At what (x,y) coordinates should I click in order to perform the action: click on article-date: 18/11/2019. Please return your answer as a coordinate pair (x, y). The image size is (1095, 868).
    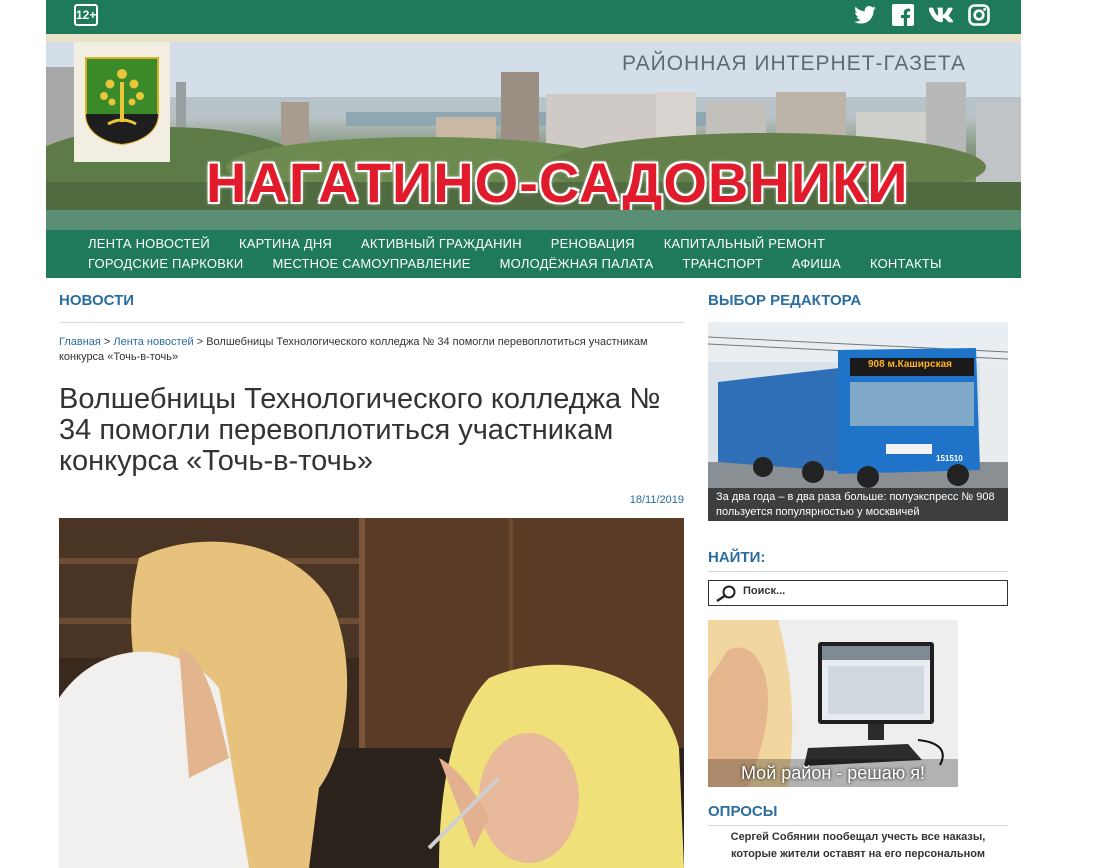
    Looking at the image, I should click on (656, 500).